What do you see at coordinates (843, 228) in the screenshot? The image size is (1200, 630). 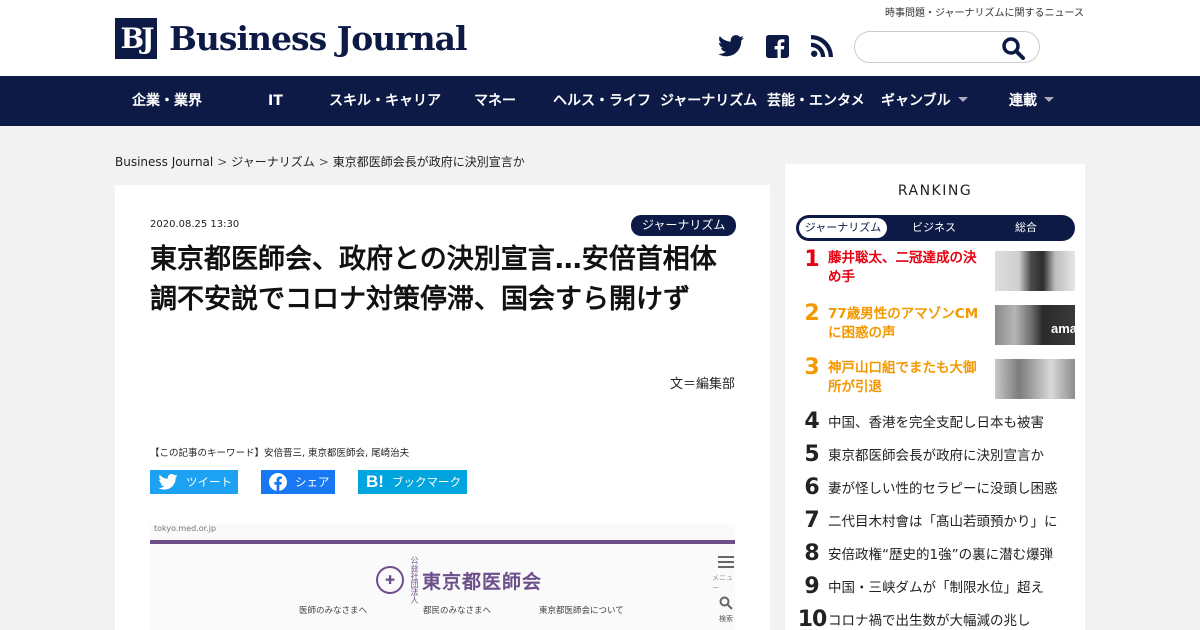 I see `ranking-tab-journalism: ジャーナリズム` at bounding box center [843, 228].